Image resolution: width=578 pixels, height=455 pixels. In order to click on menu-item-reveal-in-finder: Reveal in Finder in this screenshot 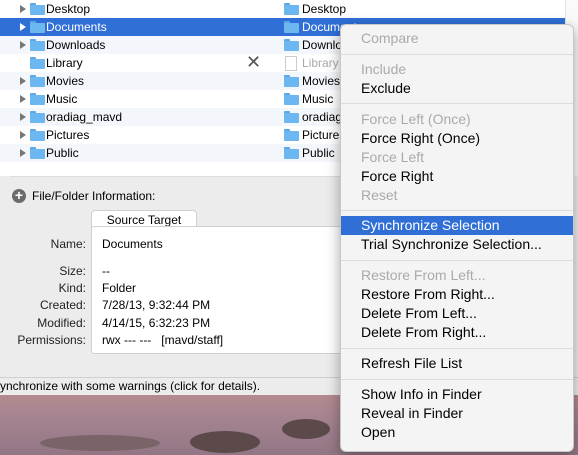, I will do `click(457, 413)`.